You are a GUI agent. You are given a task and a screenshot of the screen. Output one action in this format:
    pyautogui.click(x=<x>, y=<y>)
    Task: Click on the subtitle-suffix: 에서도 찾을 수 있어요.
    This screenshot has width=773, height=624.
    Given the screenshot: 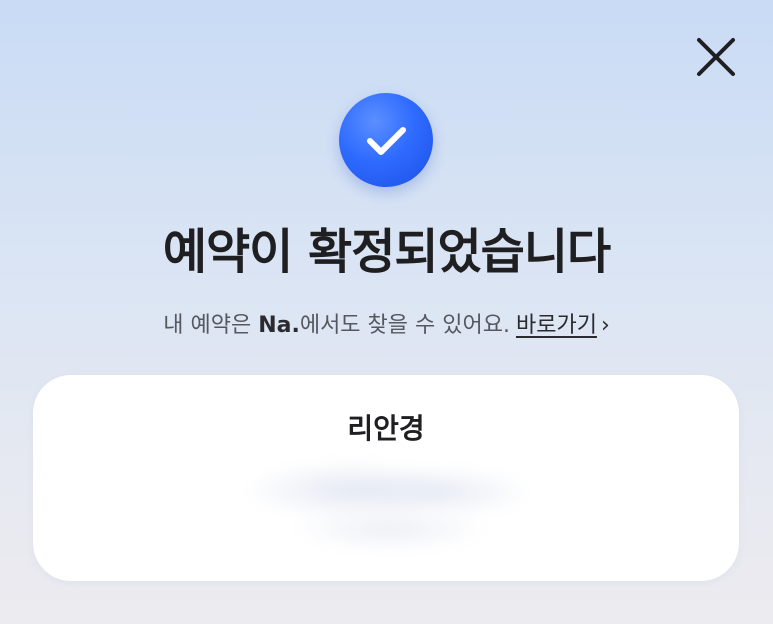 What is the action you would take?
    pyautogui.click(x=404, y=325)
    